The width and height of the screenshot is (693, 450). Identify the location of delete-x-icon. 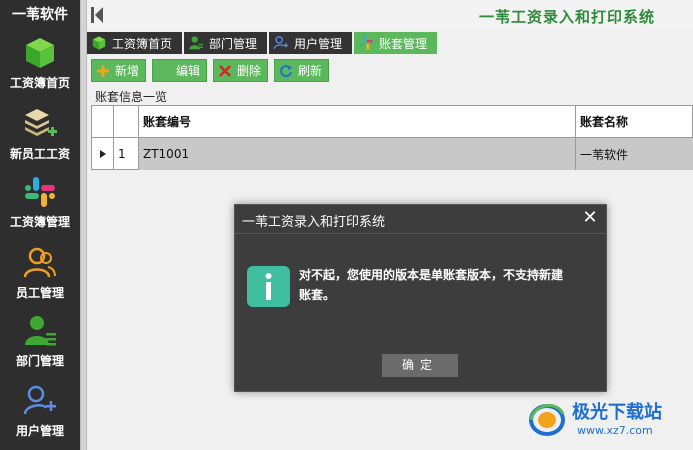
(225, 70).